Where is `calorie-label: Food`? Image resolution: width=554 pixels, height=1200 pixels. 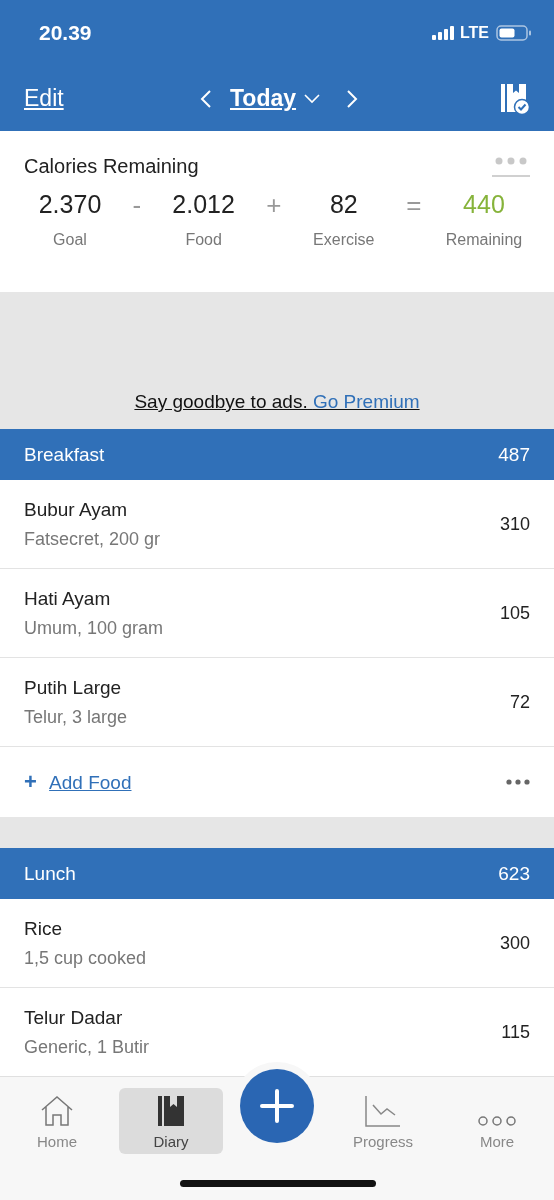
calorie-label: Food is located at coordinates (203, 240).